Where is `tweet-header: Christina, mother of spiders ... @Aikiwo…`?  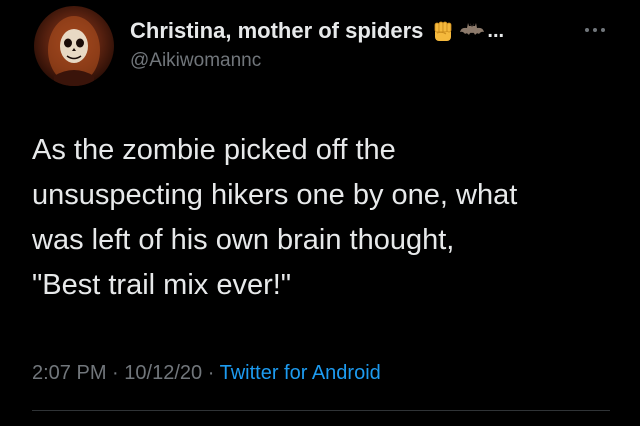 tweet-header: Christina, mother of spiders ... @Aikiwo… is located at coordinates (370, 43).